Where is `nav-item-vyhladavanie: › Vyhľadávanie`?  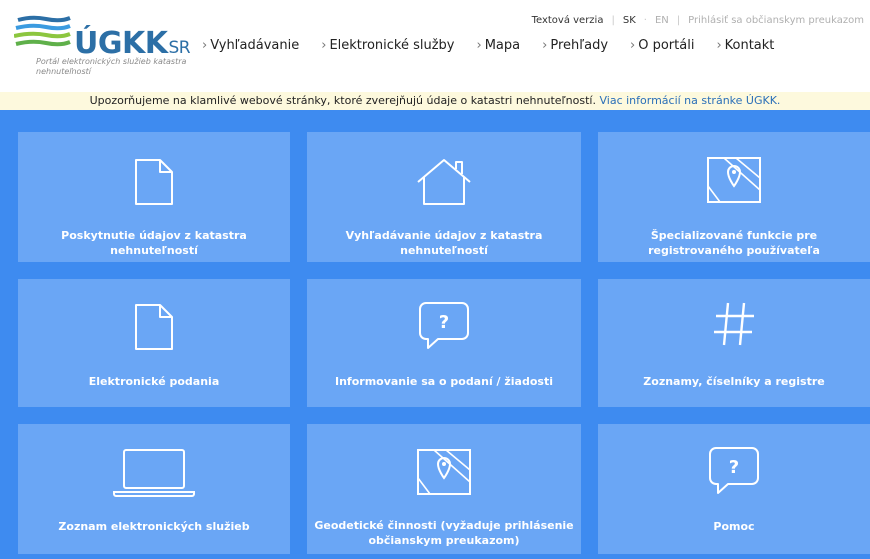
nav-item-vyhladavanie: › Vyhľadávanie is located at coordinates (250, 45).